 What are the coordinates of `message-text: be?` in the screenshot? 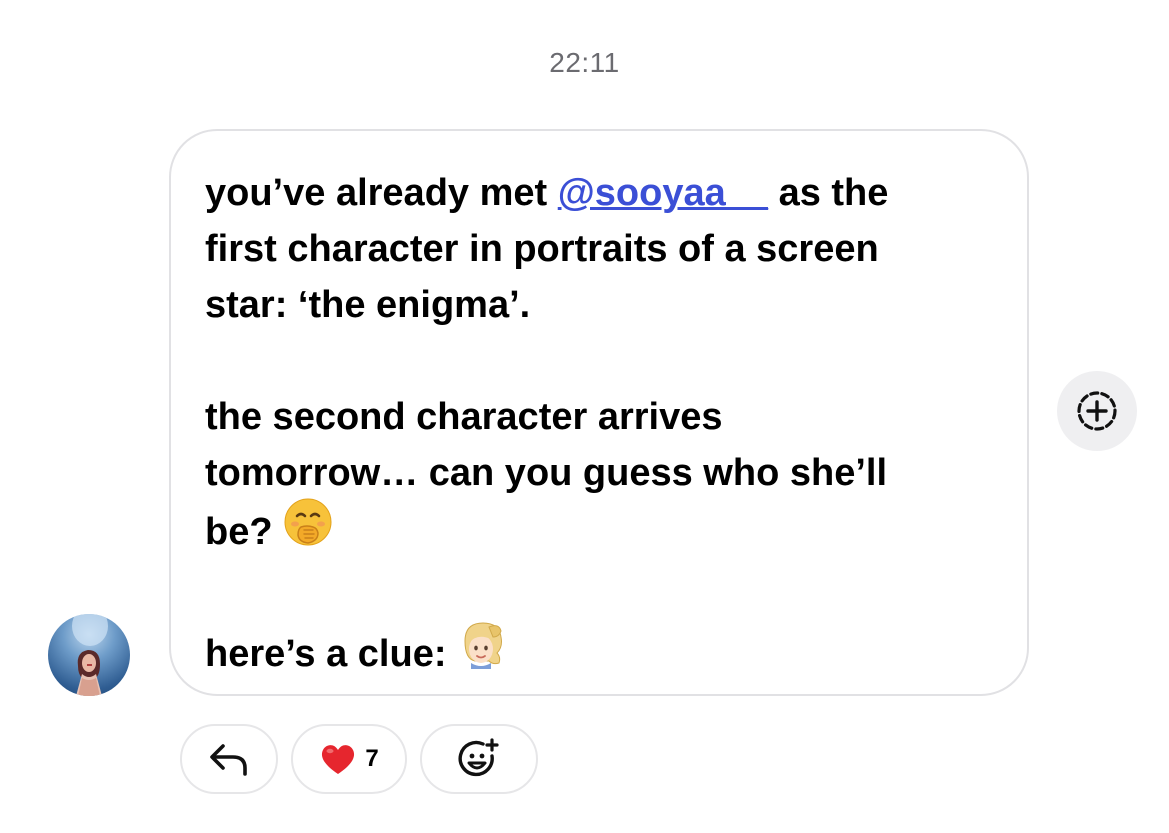 It's located at (239, 532).